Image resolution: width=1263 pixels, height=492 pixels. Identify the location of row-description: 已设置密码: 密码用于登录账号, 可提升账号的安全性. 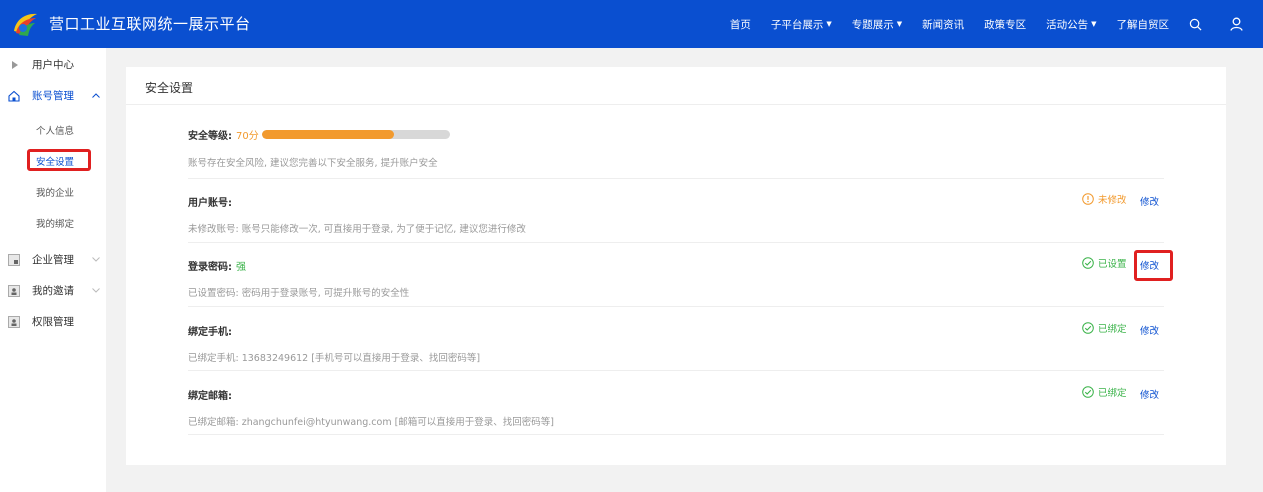
(299, 293).